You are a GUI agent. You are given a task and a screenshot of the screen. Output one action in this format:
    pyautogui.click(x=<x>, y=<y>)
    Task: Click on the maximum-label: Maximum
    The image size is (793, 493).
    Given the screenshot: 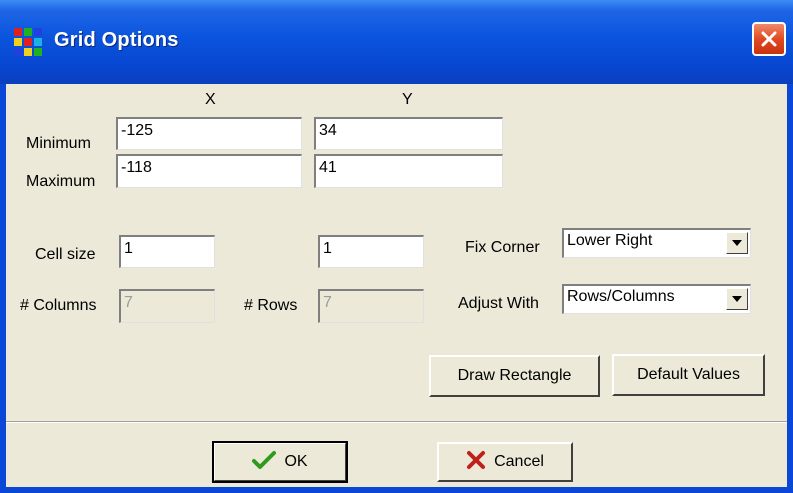 What is the action you would take?
    pyautogui.click(x=61, y=181)
    